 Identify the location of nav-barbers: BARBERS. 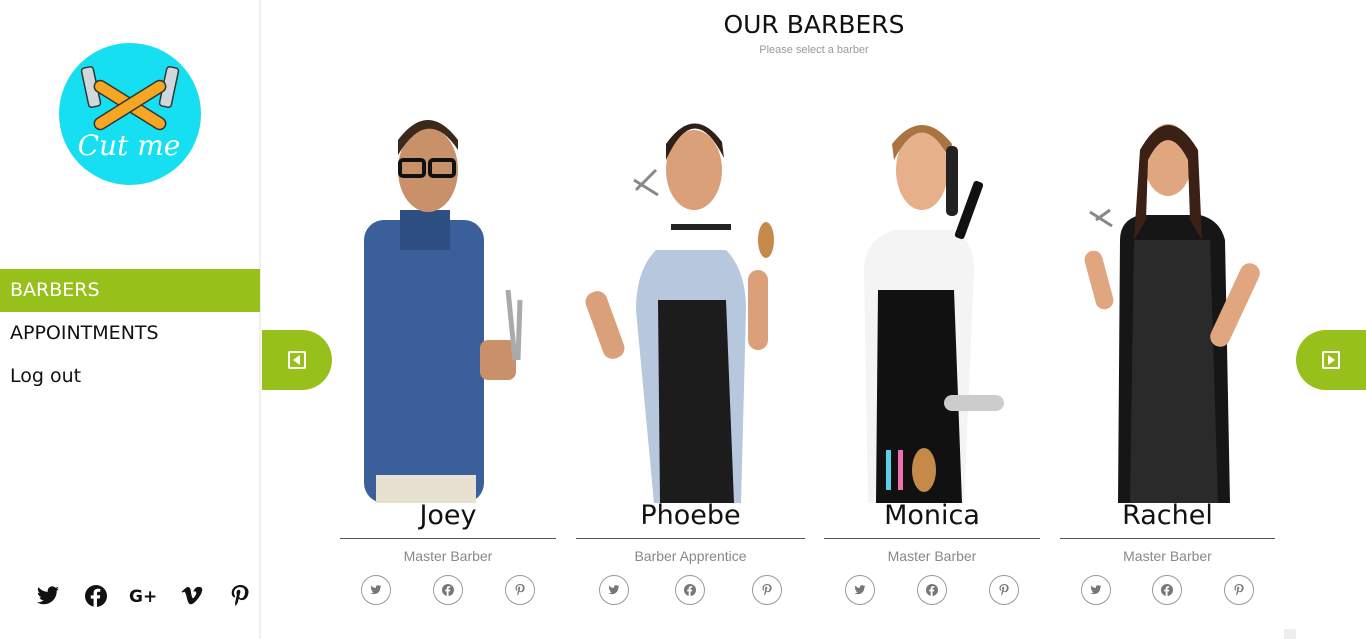
(130, 290).